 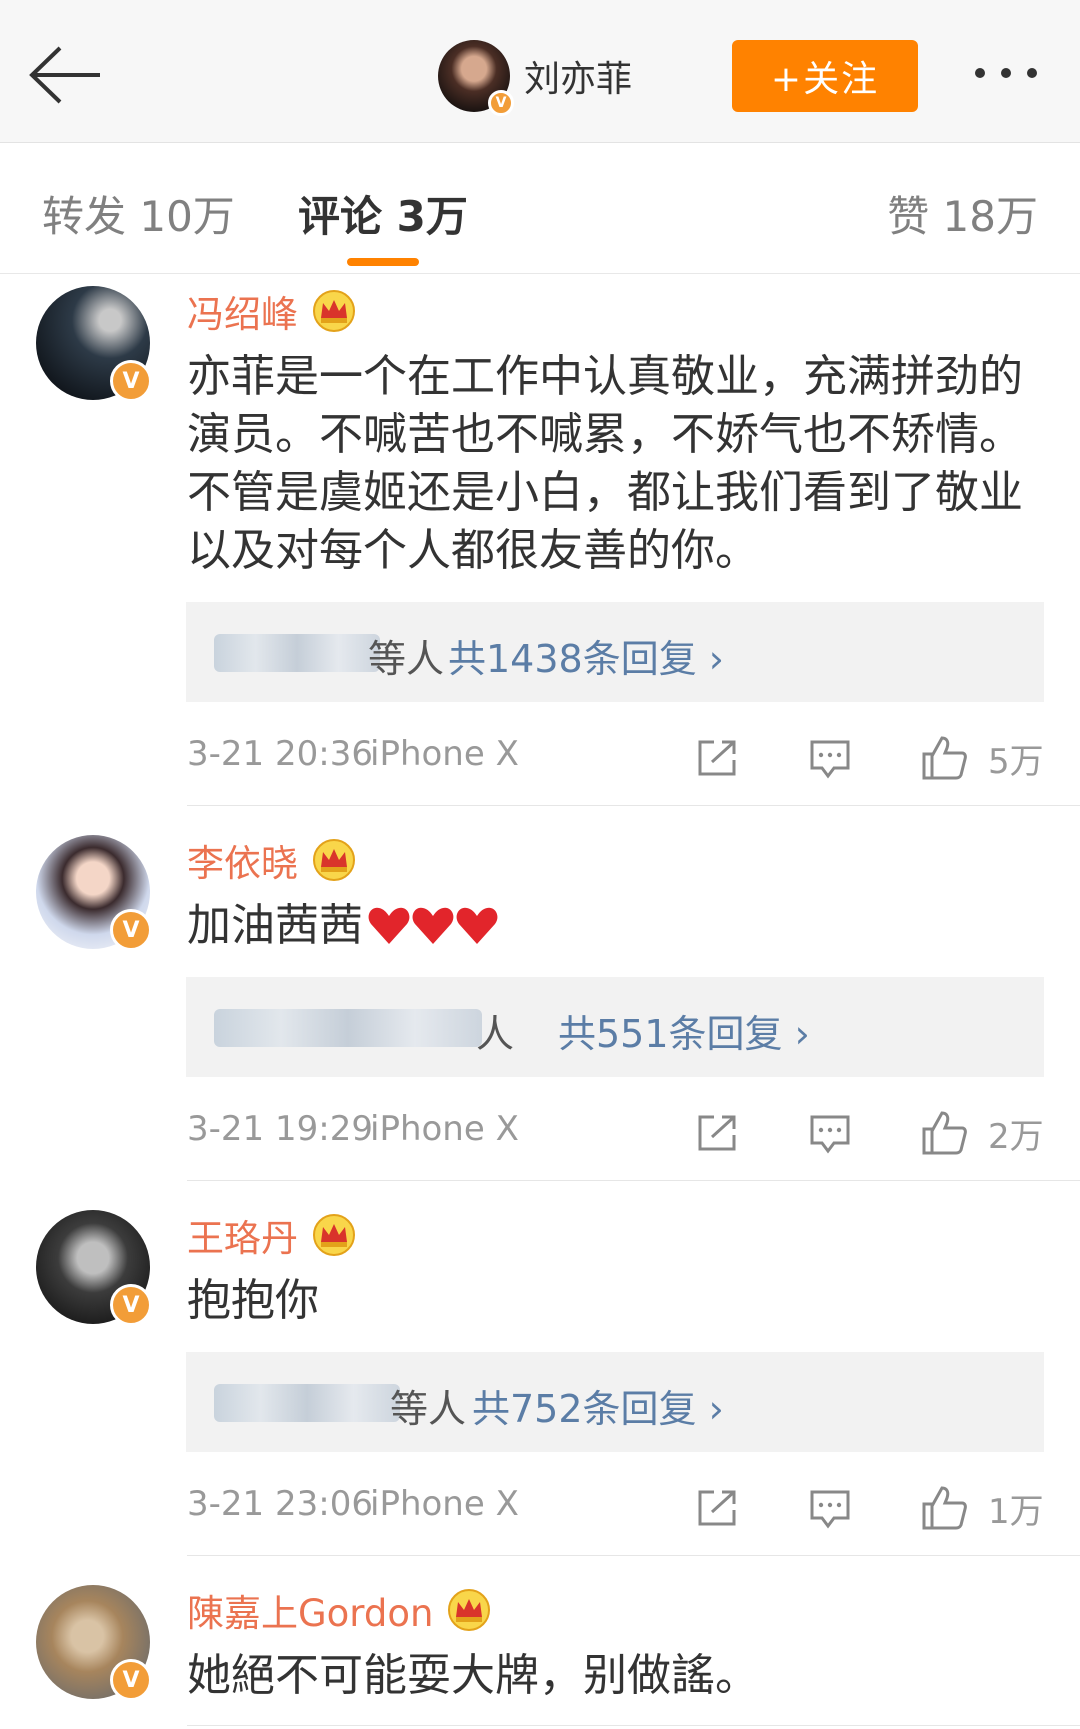 I want to click on tab-comment: 评论 3万, so click(x=383, y=213).